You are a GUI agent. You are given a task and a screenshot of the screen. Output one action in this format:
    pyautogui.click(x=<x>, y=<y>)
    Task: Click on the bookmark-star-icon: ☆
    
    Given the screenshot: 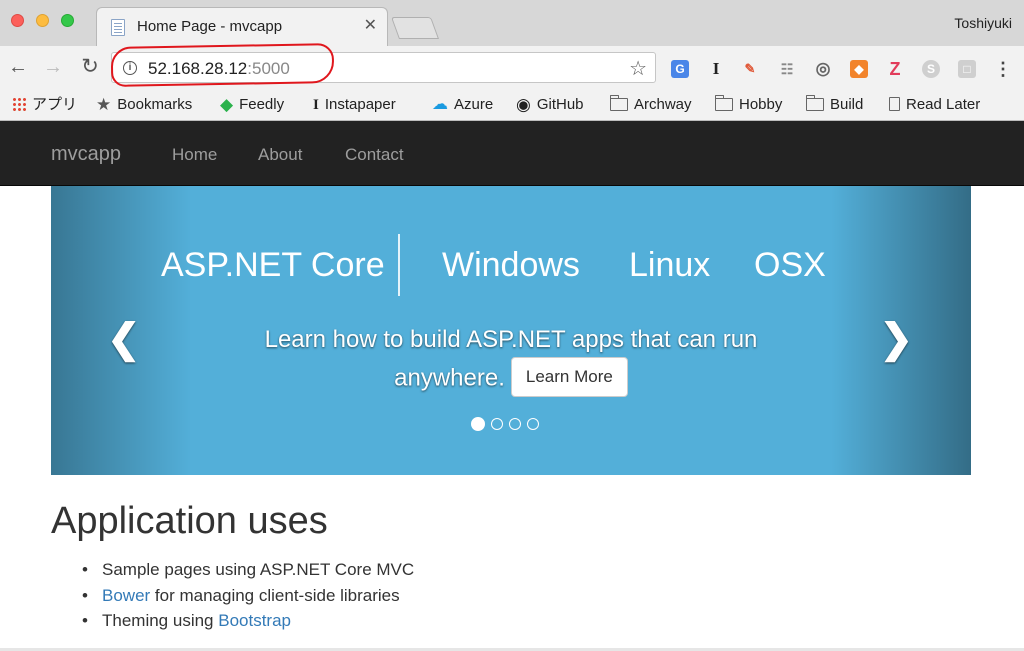 What is the action you would take?
    pyautogui.click(x=638, y=68)
    